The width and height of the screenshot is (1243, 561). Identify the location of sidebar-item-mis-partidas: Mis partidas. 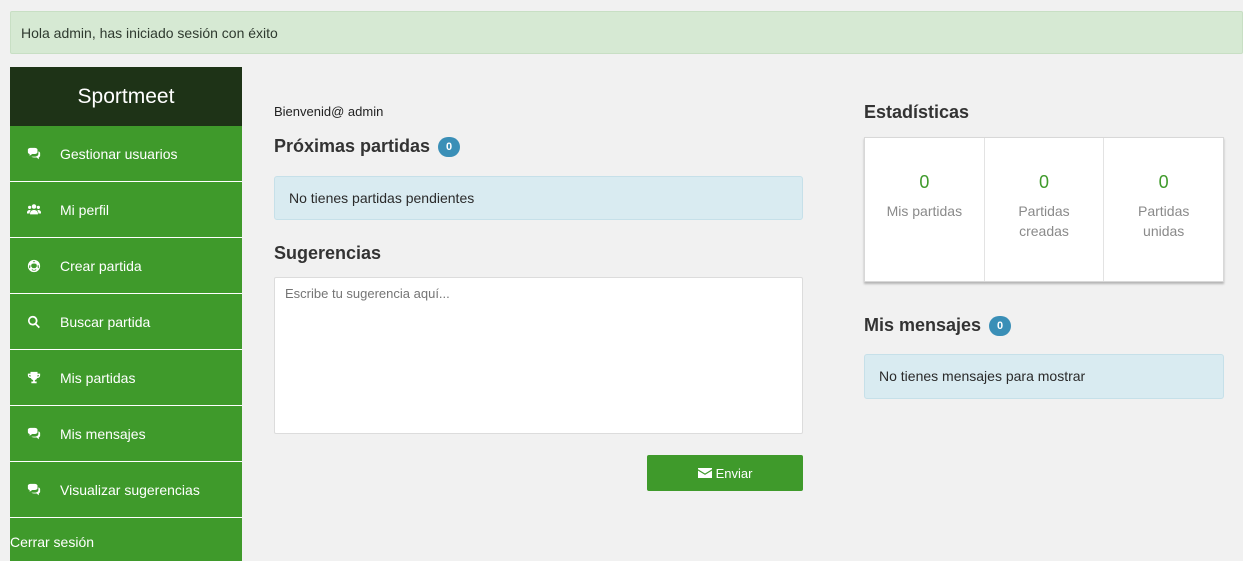
(126, 378).